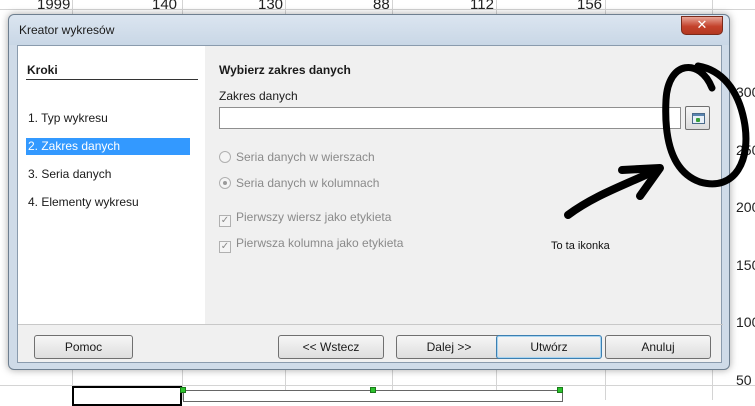 This screenshot has height=406, width=755. What do you see at coordinates (381, 6) in the screenshot?
I see `sheet-cell: 88` at bounding box center [381, 6].